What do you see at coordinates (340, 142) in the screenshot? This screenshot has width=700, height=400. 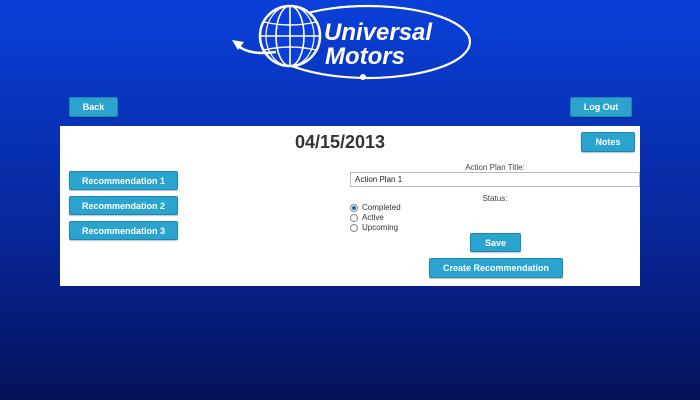 I see `page-date: 04/15/2013` at bounding box center [340, 142].